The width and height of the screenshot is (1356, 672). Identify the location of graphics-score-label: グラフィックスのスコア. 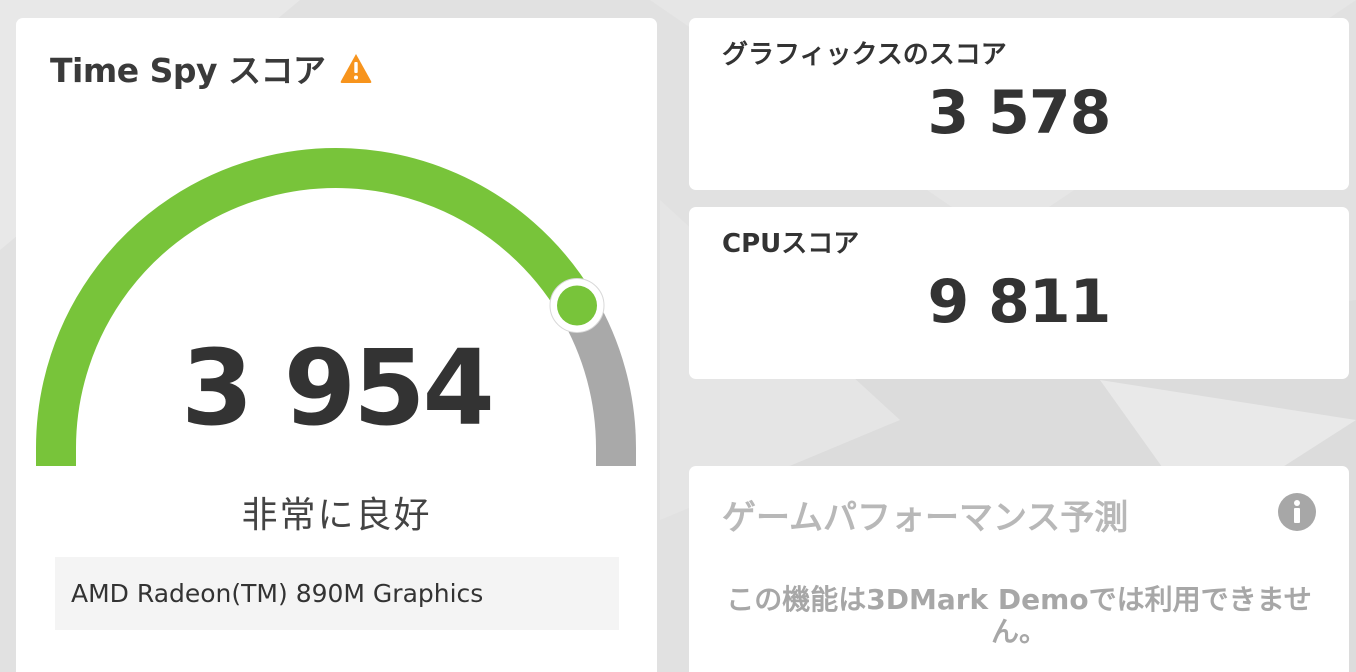
(864, 55).